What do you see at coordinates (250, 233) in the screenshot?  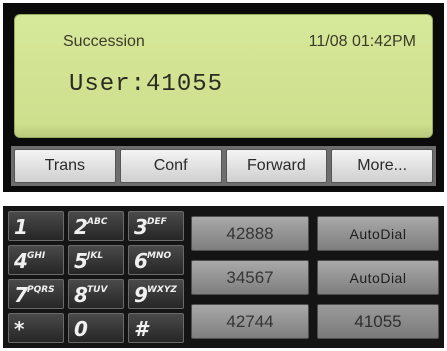 I see `speed-dial-button: 42888` at bounding box center [250, 233].